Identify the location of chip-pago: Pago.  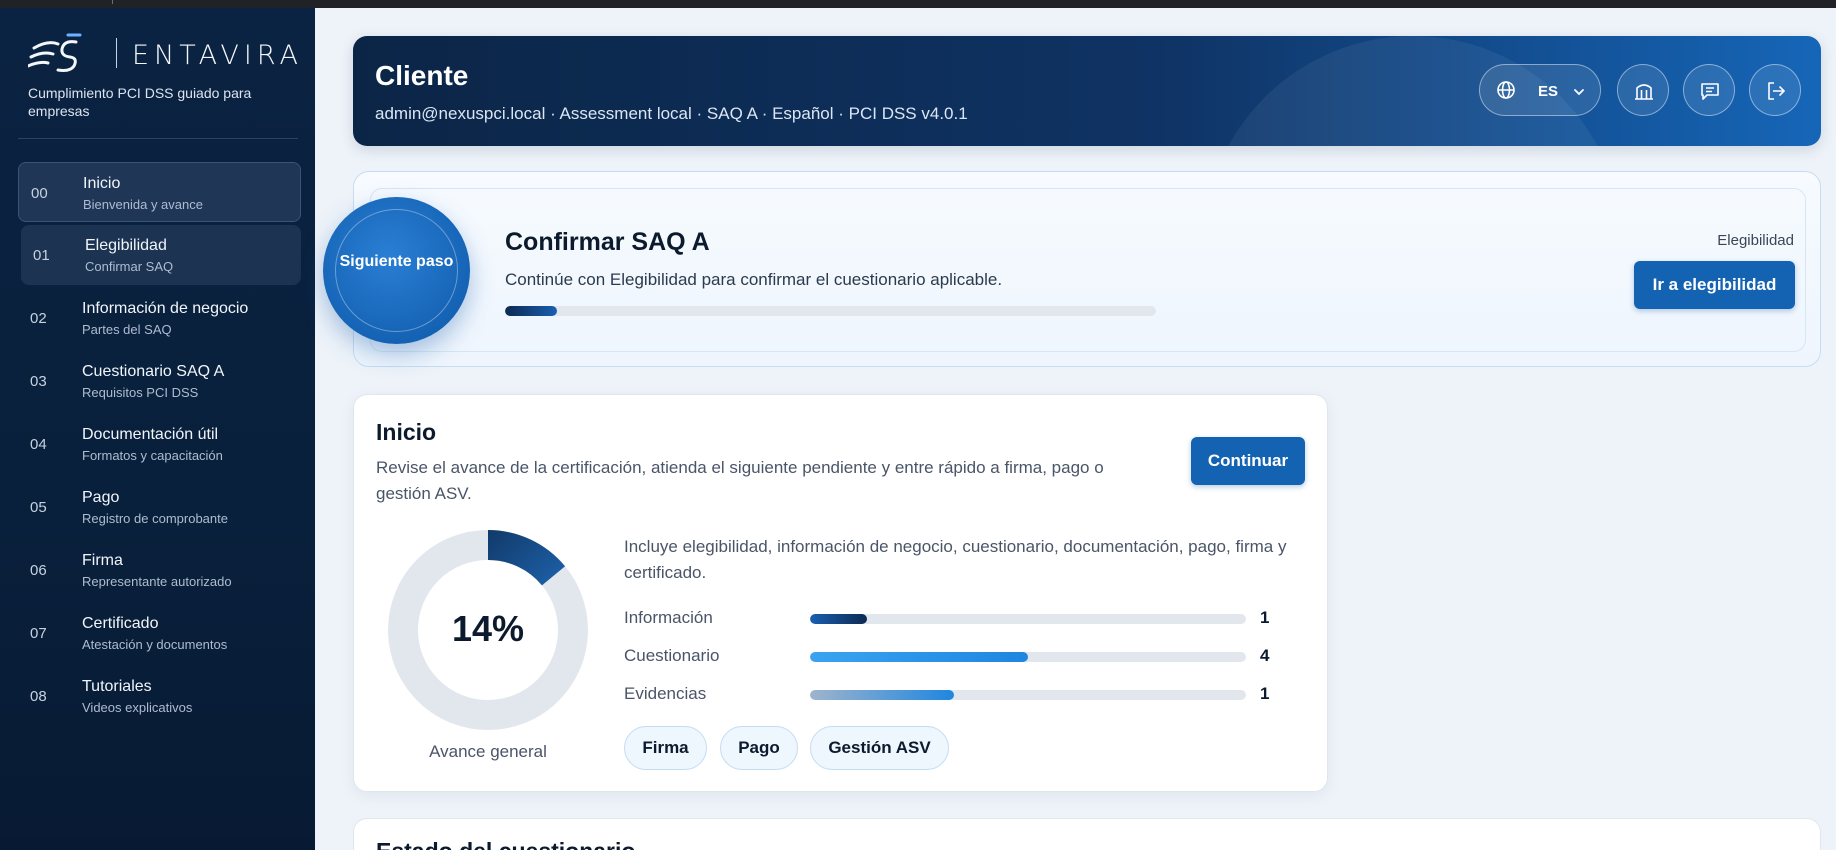
(759, 748).